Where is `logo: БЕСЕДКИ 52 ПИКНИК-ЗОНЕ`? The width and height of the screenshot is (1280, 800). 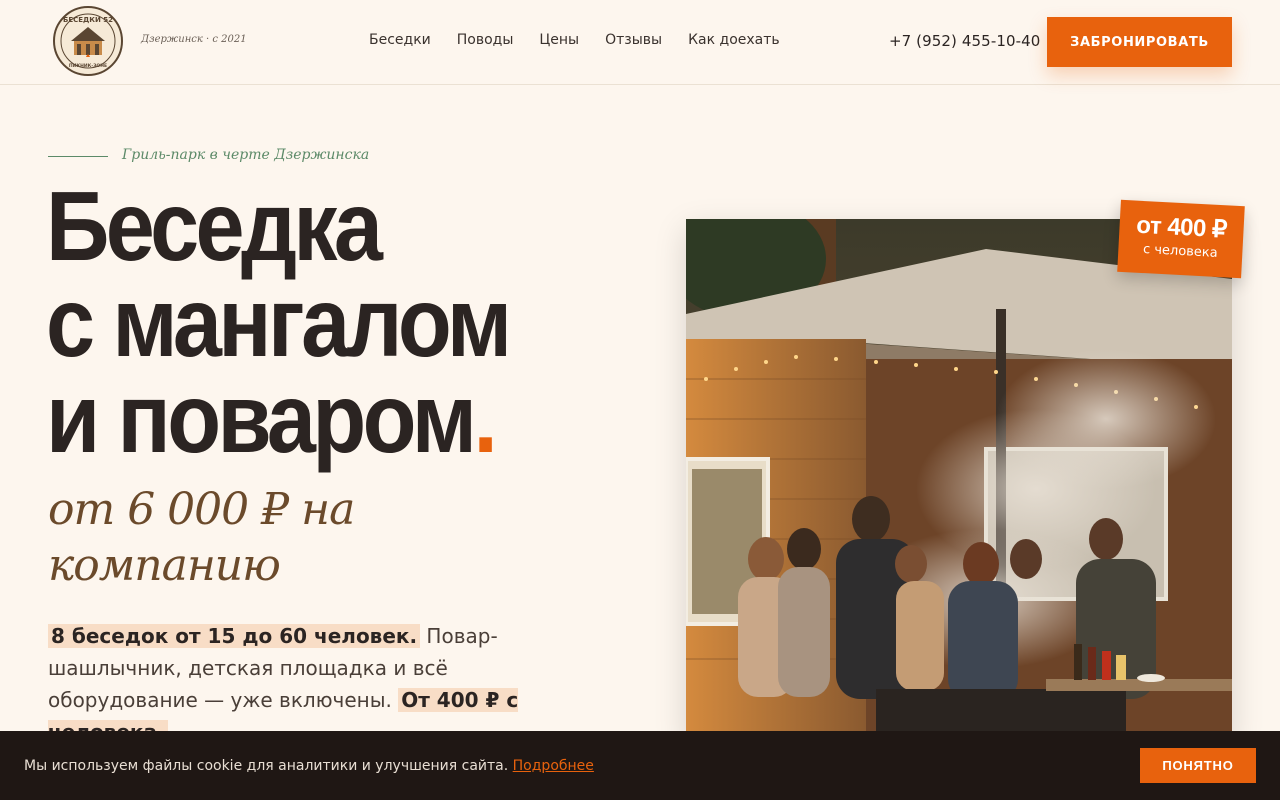 logo: БЕСЕДКИ 52 ПИКНИК-ЗОНЕ is located at coordinates (88, 41).